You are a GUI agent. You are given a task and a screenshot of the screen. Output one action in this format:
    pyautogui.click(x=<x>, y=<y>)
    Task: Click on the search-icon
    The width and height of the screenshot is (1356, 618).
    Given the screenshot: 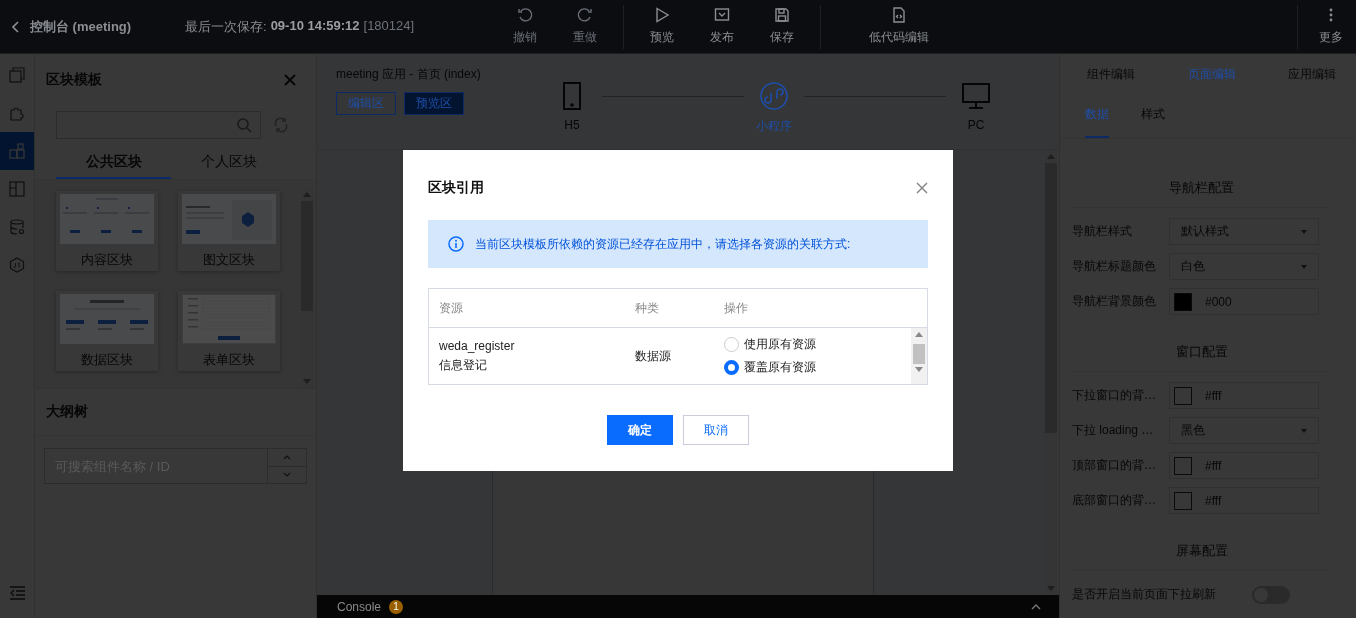 What is the action you would take?
    pyautogui.click(x=244, y=125)
    